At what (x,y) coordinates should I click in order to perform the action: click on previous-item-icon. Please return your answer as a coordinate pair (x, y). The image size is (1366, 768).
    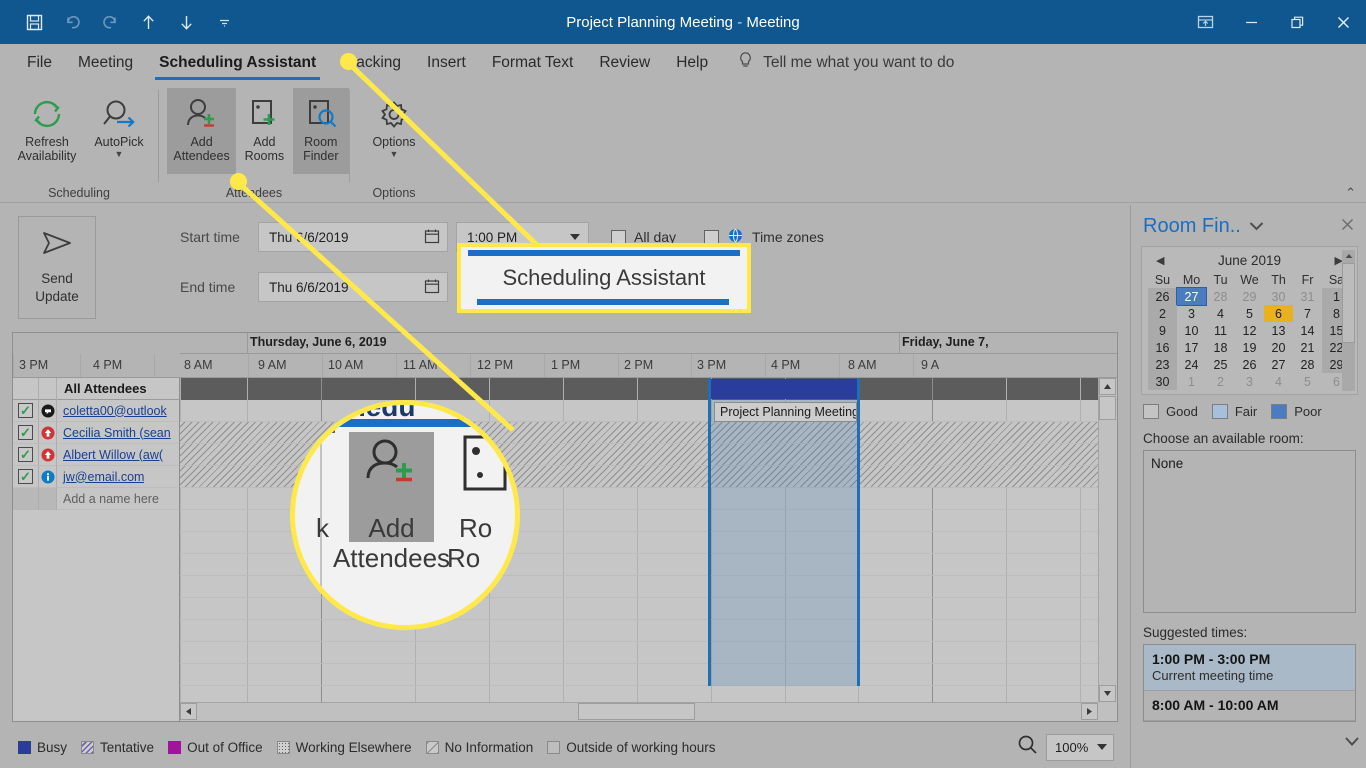
    Looking at the image, I should click on (148, 22).